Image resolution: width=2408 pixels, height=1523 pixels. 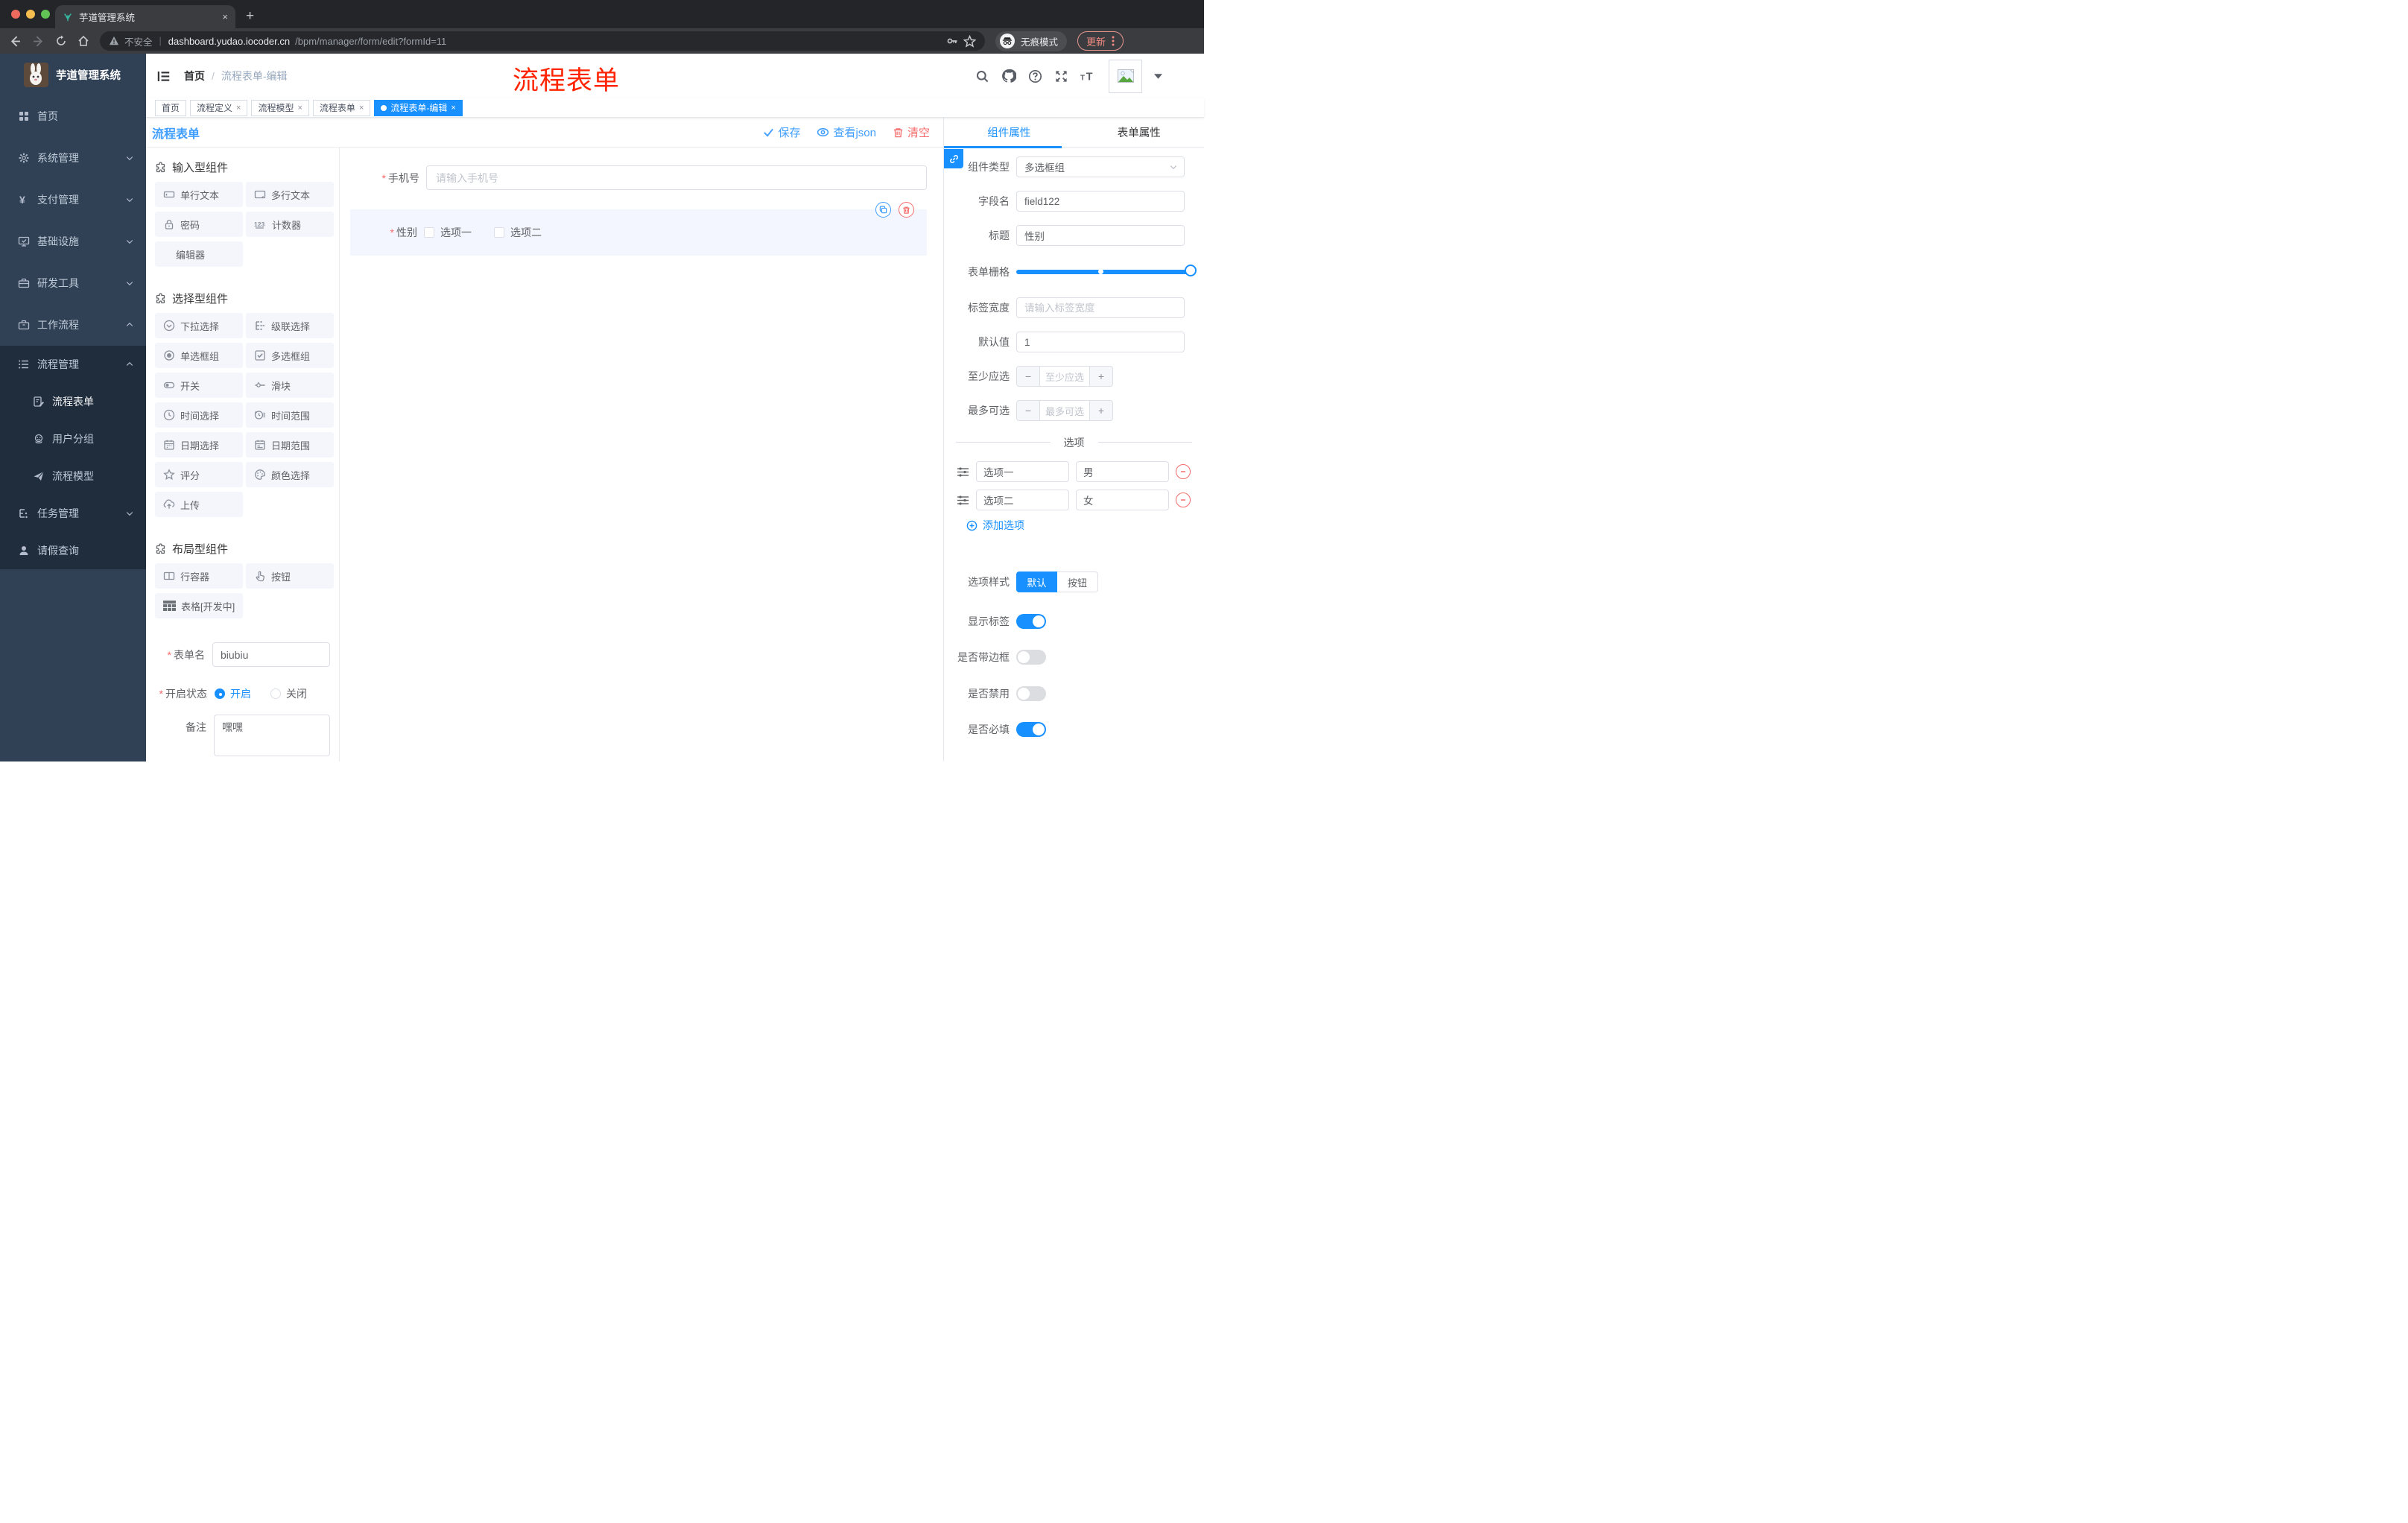 What do you see at coordinates (73, 550) in the screenshot?
I see `sidebar-item-请假查询: 请假查询` at bounding box center [73, 550].